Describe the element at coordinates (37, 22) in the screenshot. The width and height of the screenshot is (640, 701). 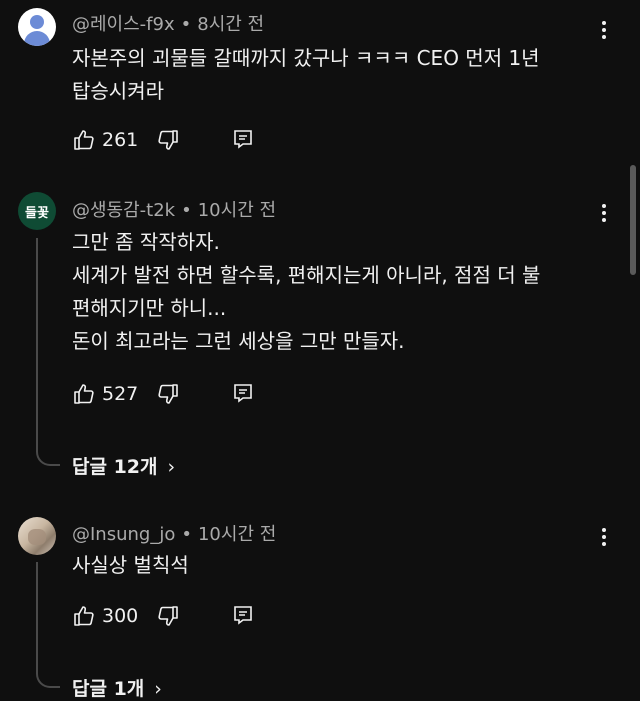
I see `avatar-head-shape` at that location.